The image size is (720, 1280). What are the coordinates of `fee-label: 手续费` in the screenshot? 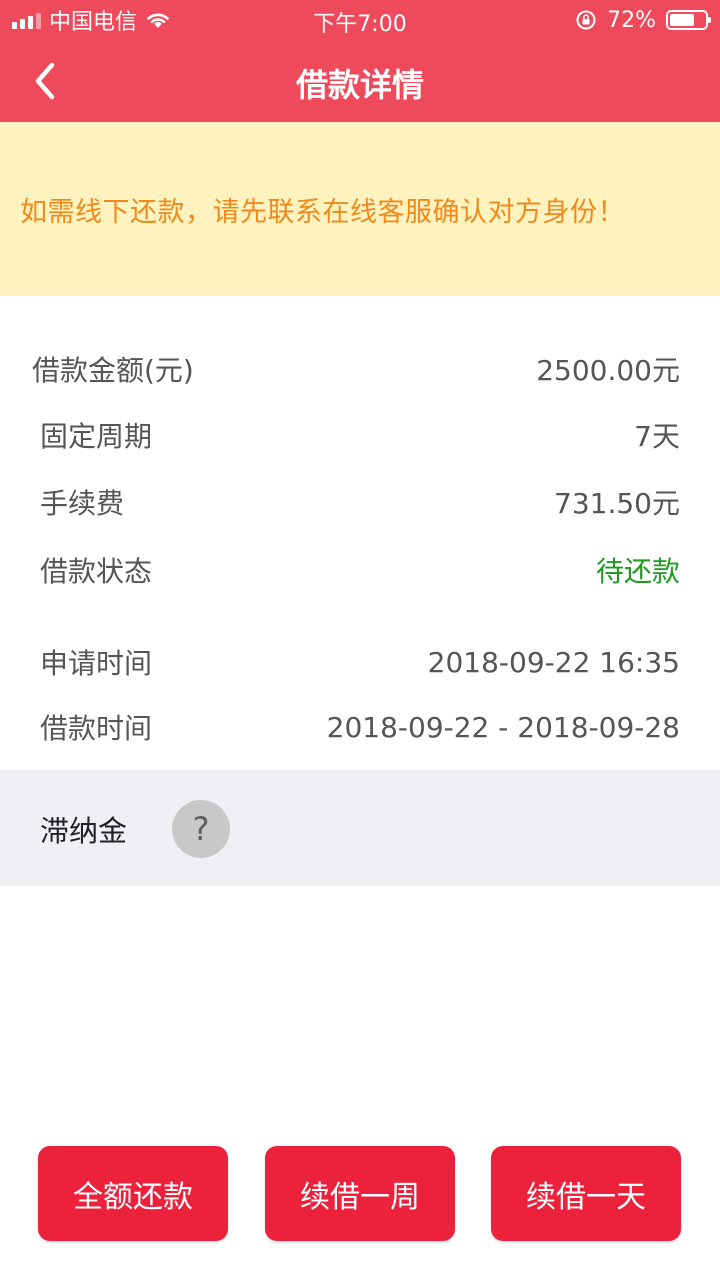 It's located at (82, 503).